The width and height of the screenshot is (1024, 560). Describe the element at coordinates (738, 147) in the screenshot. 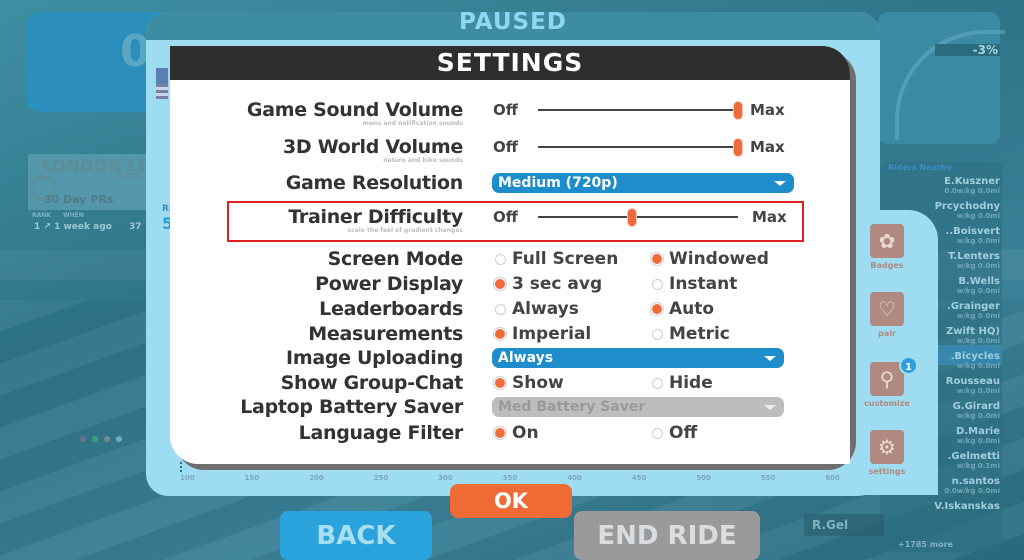

I see `world-volume-slider` at that location.